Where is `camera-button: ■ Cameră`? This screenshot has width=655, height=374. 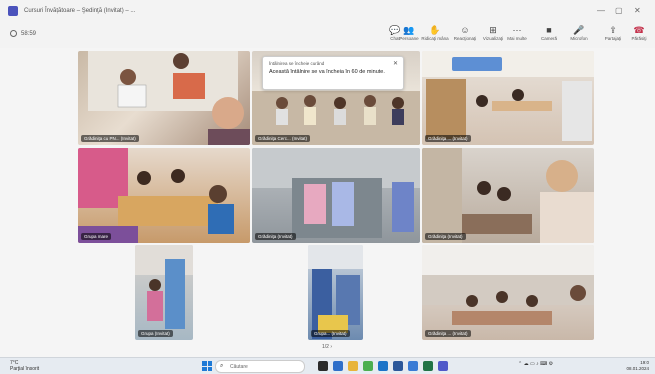
camera-button: ■ Cameră is located at coordinates (549, 35).